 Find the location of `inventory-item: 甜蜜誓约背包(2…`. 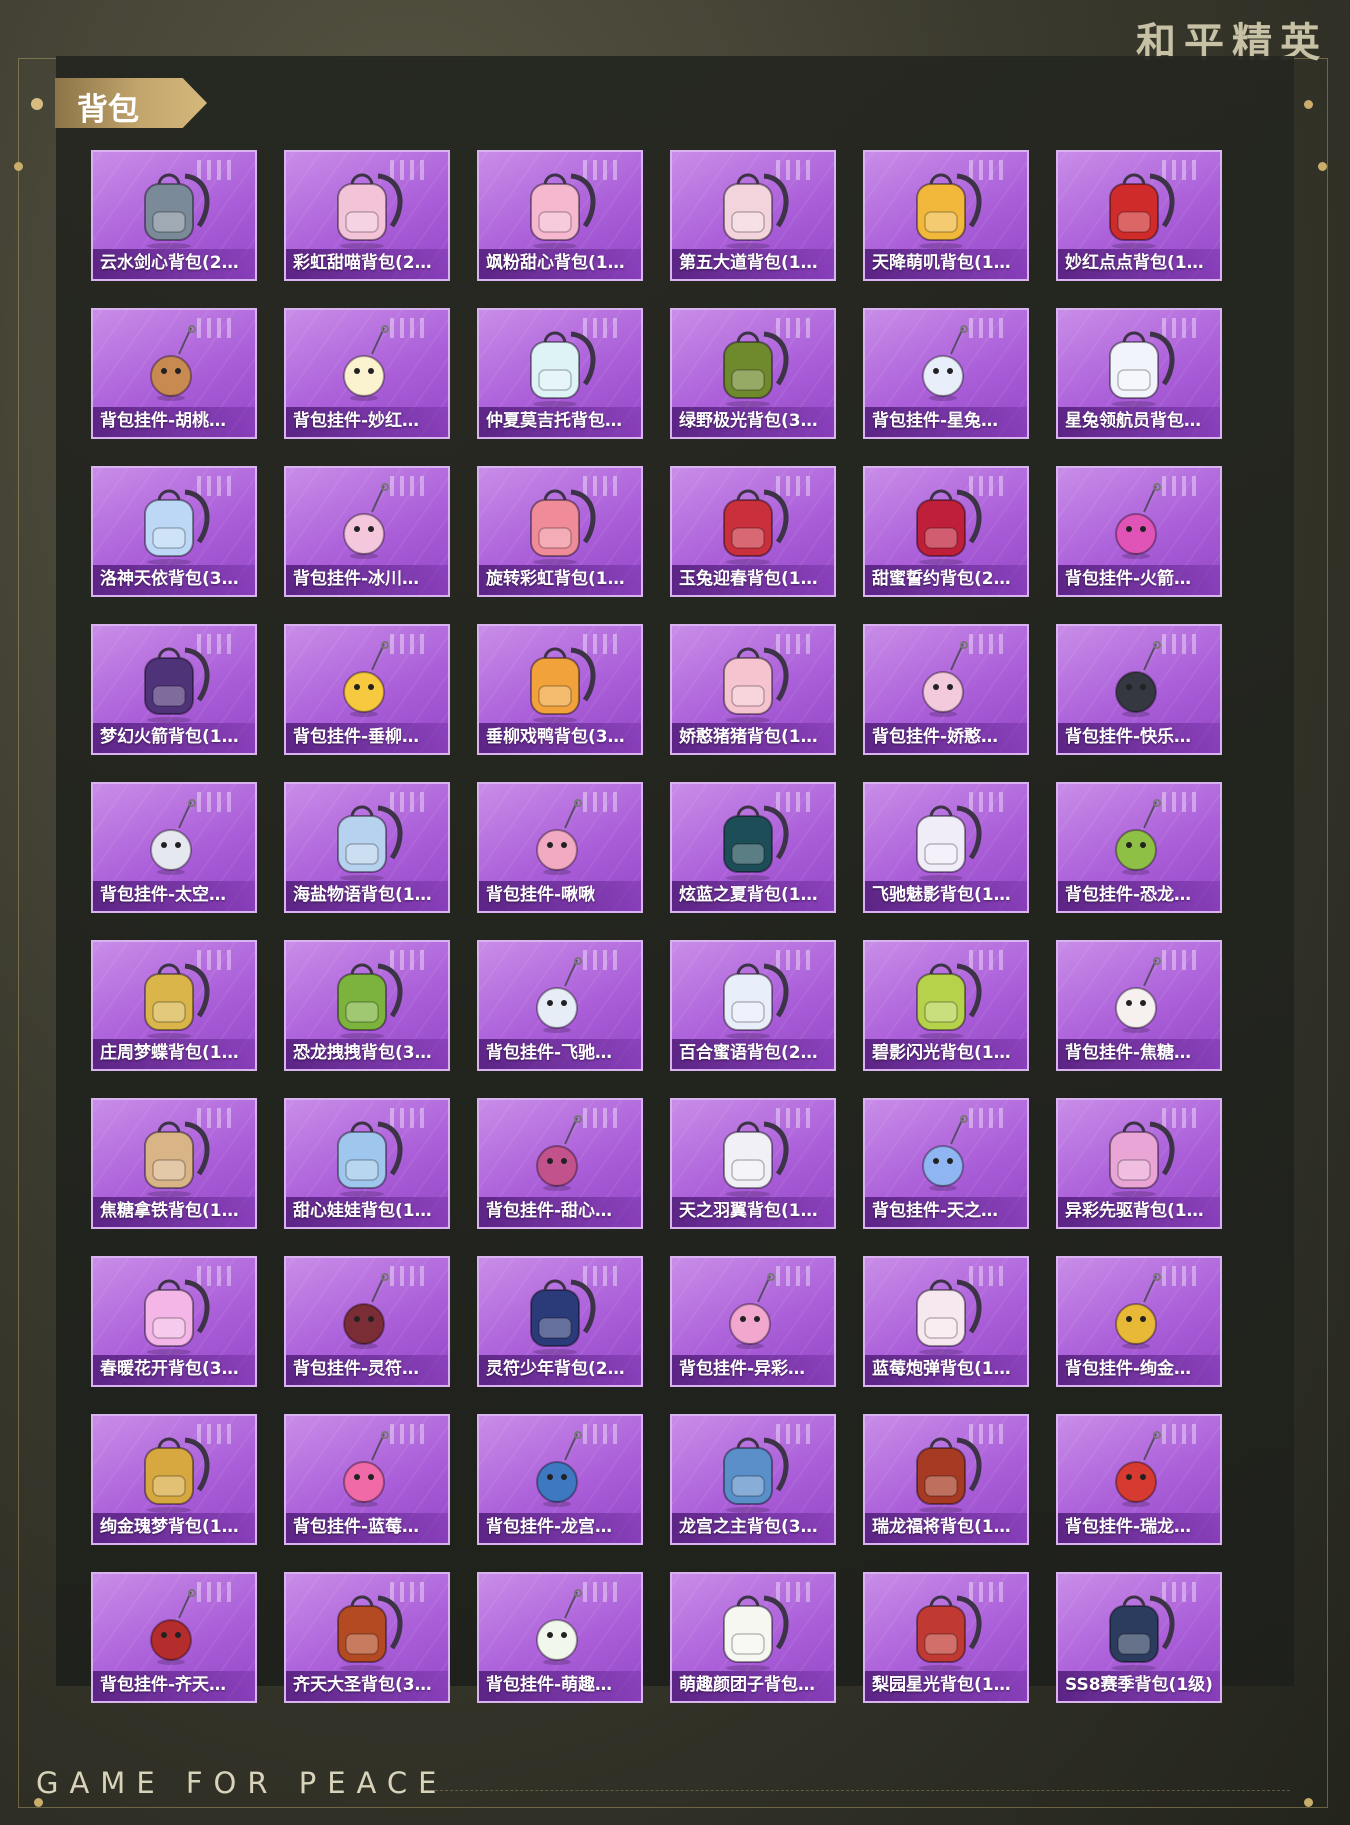

inventory-item: 甜蜜誓约背包(2… is located at coordinates (946, 531).